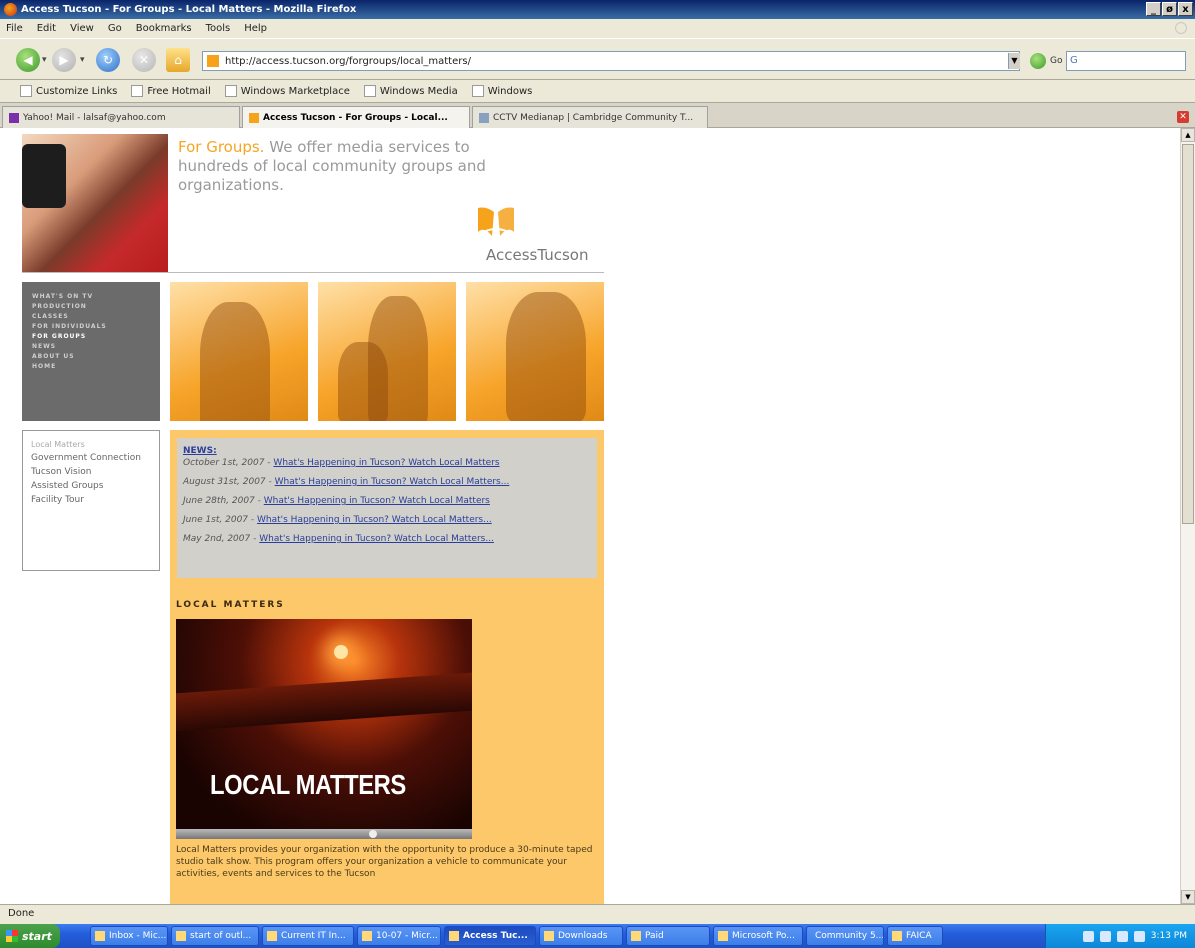 The image size is (1195, 948). Describe the element at coordinates (64, 60) in the screenshot. I see `forward-button: ▶` at that location.